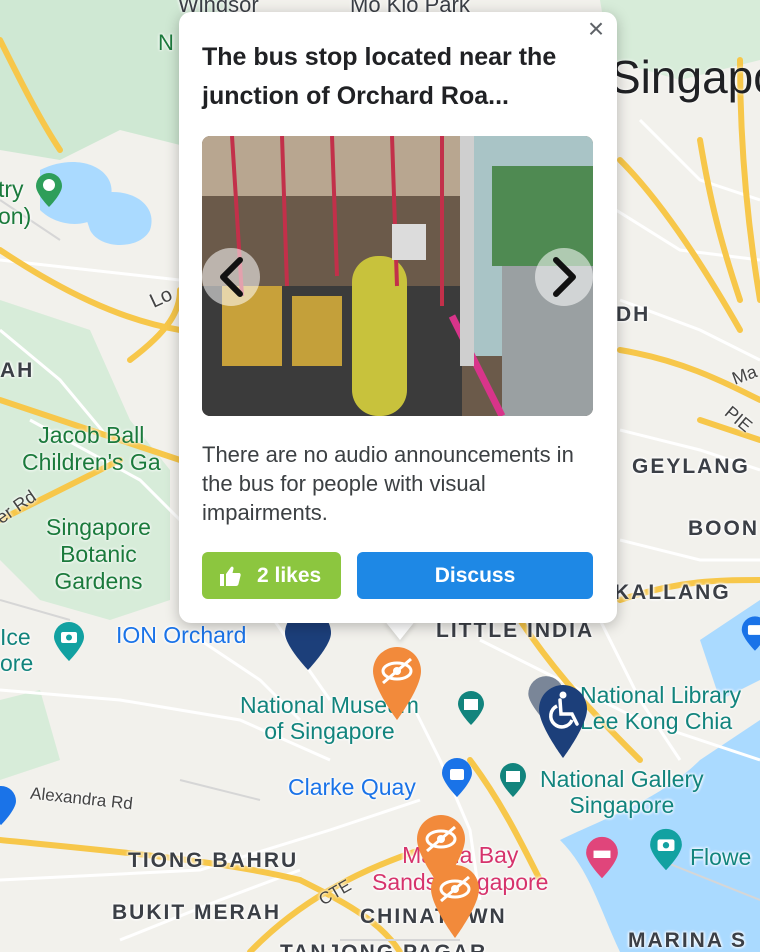 Image resolution: width=760 pixels, height=952 pixels. I want to click on like-button: 2 likes, so click(271, 575).